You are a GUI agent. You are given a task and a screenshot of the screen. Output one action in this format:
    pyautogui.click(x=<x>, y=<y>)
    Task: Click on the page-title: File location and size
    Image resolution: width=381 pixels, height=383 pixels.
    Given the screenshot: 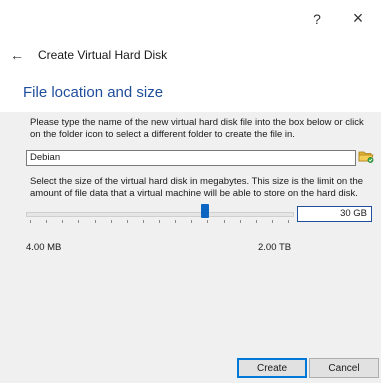 What is the action you would take?
    pyautogui.click(x=93, y=92)
    